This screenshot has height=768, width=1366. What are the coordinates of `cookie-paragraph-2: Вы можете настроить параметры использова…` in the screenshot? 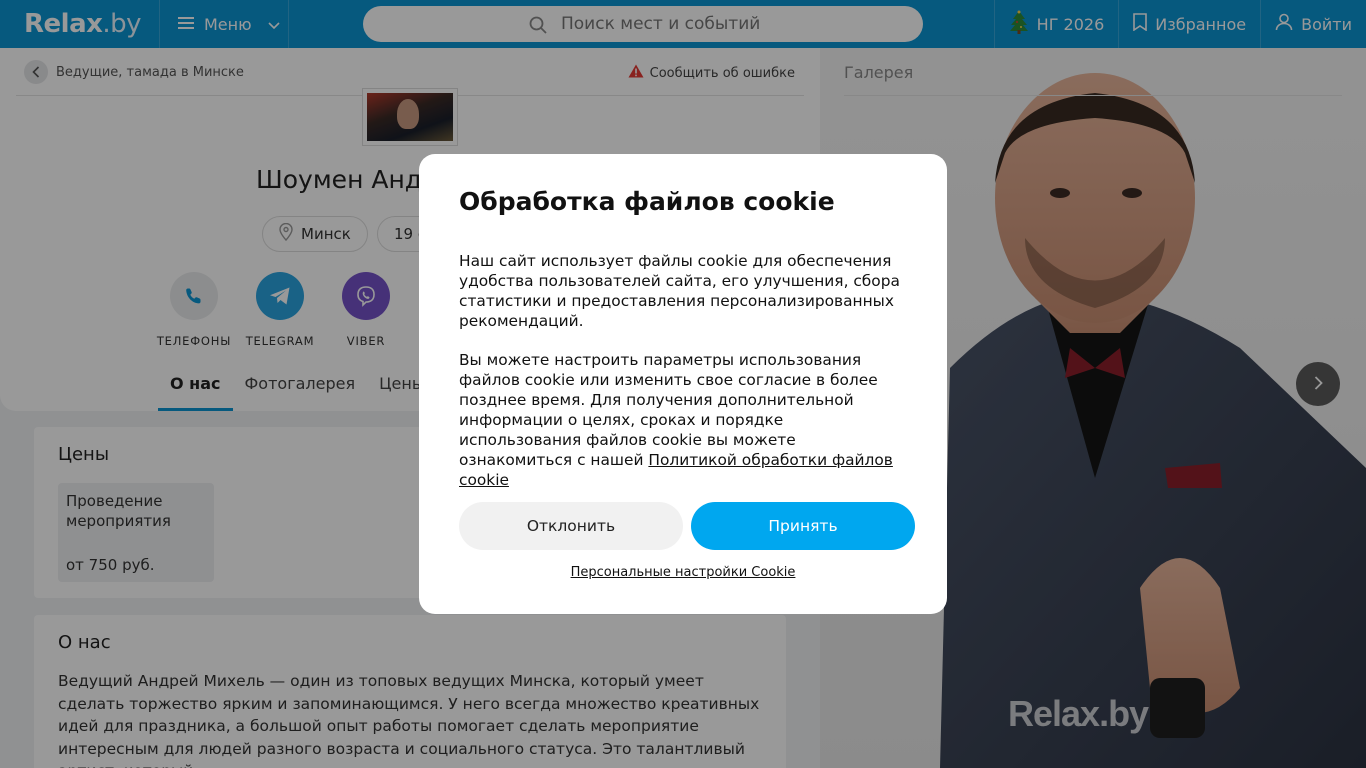 It's located at (684, 420).